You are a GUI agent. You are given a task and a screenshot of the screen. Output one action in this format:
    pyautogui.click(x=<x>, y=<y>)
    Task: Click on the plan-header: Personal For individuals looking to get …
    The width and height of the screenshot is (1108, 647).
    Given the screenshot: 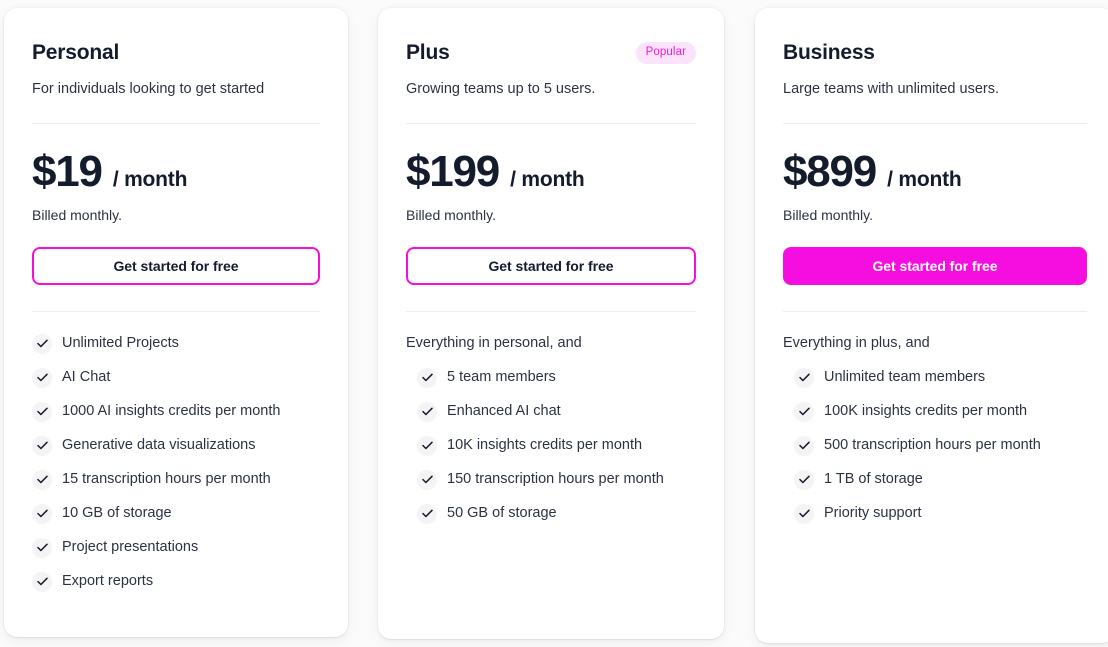 What is the action you would take?
    pyautogui.click(x=176, y=53)
    